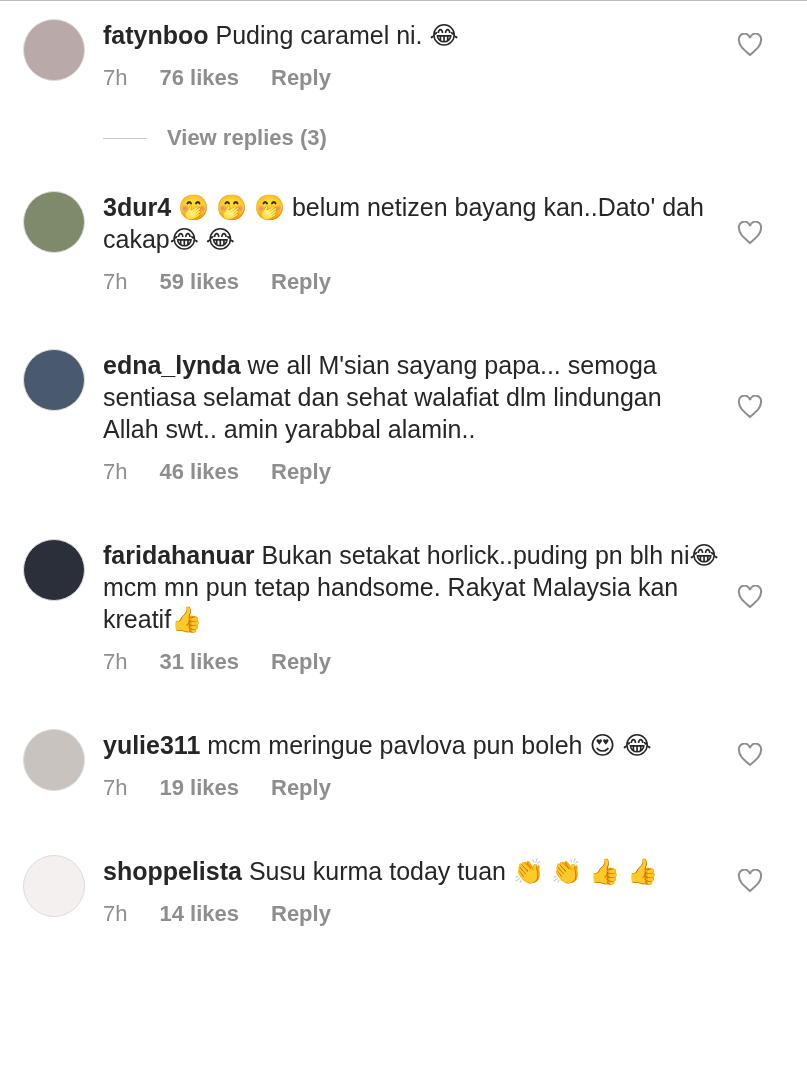 The height and width of the screenshot is (1080, 807). Describe the element at coordinates (199, 282) in the screenshot. I see `likes-count: 59 likes` at that location.